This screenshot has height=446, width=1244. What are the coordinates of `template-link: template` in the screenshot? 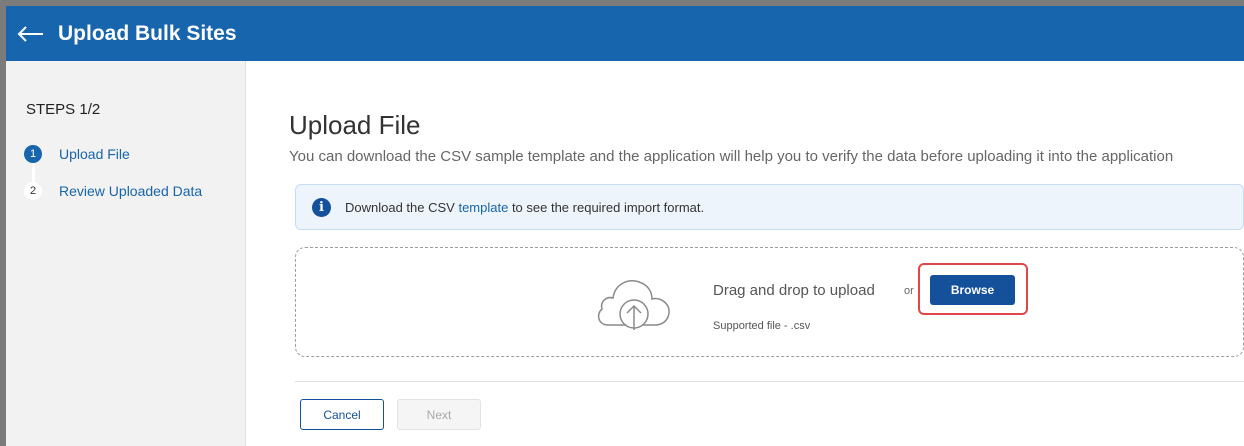 It's located at (483, 207).